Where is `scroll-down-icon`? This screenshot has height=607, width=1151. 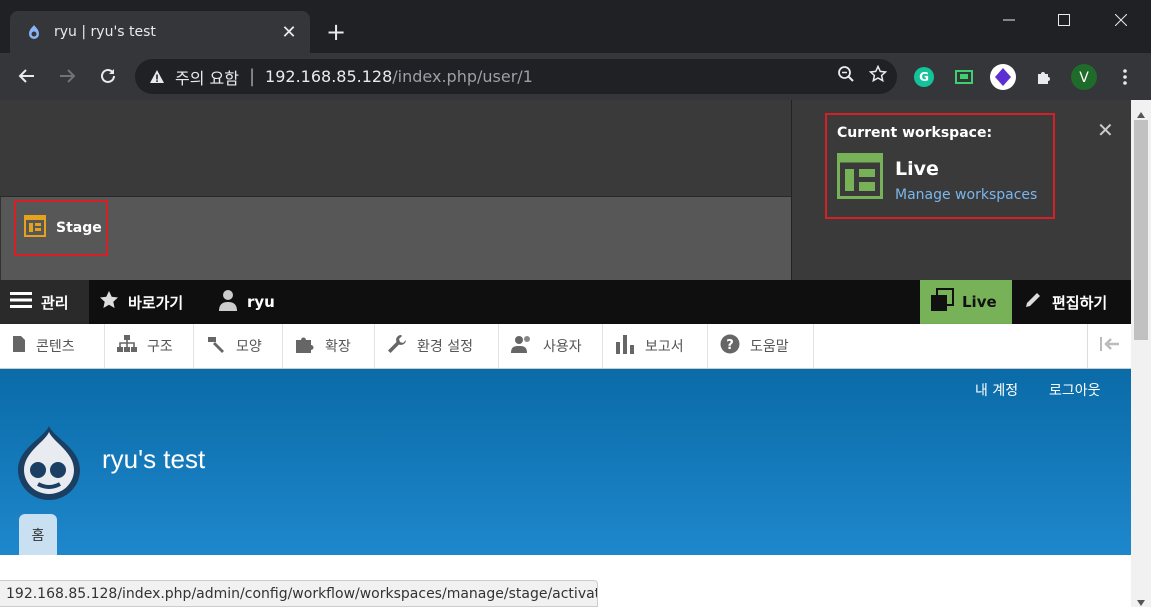
scroll-down-icon is located at coordinates (1141, 599).